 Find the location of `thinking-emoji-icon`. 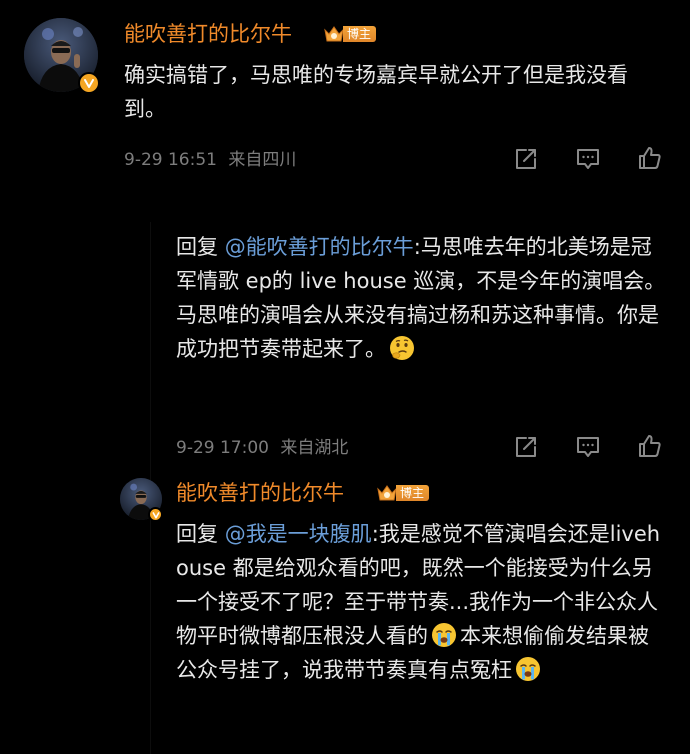

thinking-emoji-icon is located at coordinates (402, 348).